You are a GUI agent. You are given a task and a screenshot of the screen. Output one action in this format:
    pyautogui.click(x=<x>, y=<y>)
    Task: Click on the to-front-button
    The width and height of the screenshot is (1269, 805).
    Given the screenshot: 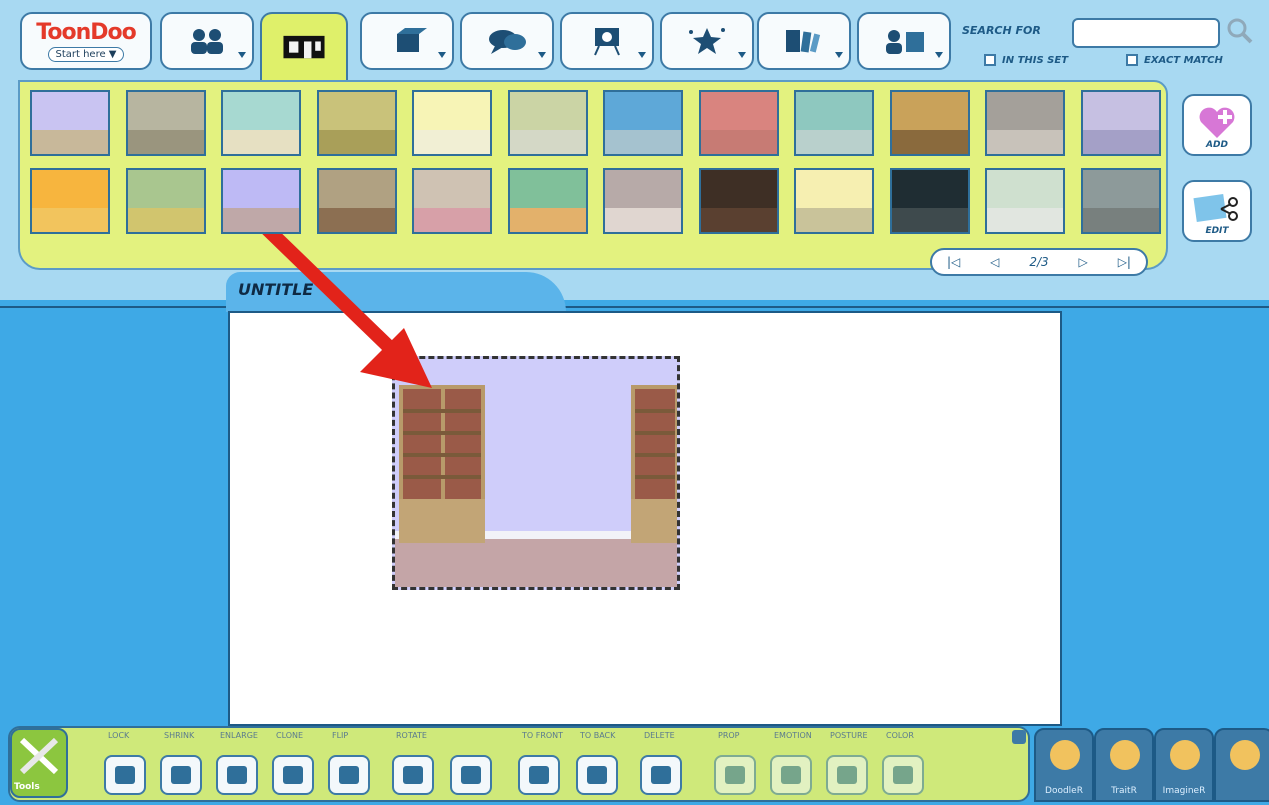 What is the action you would take?
    pyautogui.click(x=539, y=775)
    